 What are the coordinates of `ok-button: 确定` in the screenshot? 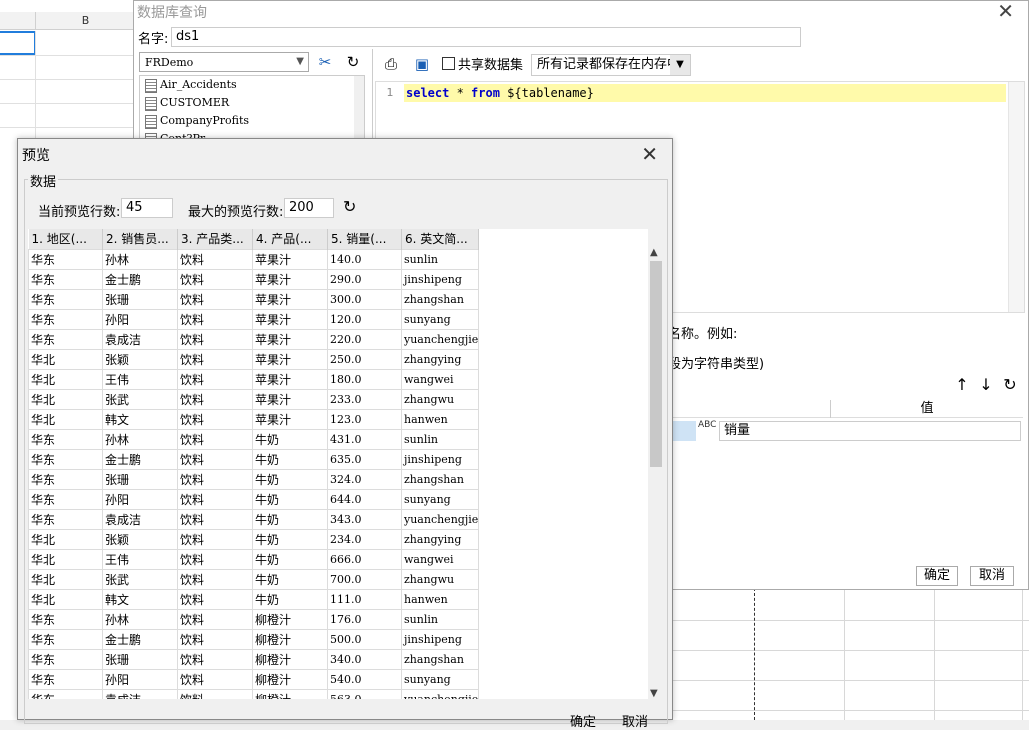 It's located at (583, 720).